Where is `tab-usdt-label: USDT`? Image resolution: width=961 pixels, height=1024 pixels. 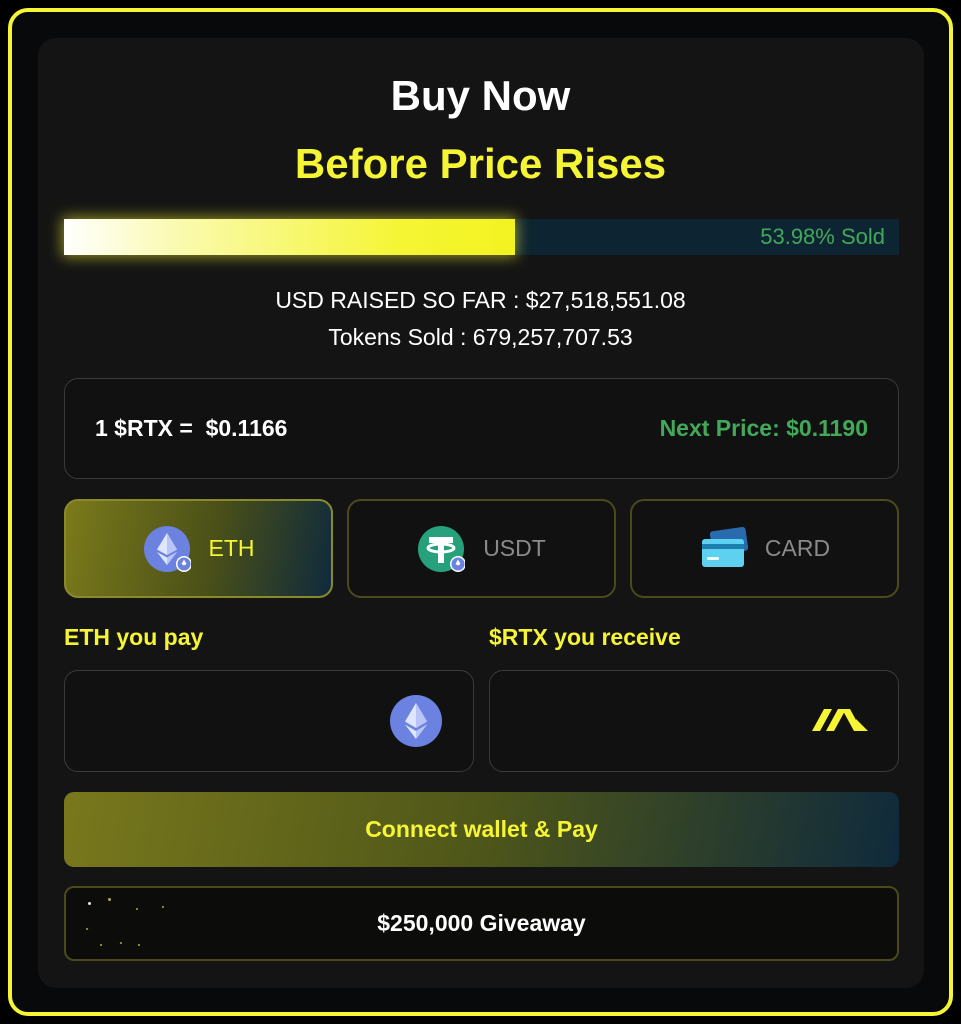
tab-usdt-label: USDT is located at coordinates (514, 548).